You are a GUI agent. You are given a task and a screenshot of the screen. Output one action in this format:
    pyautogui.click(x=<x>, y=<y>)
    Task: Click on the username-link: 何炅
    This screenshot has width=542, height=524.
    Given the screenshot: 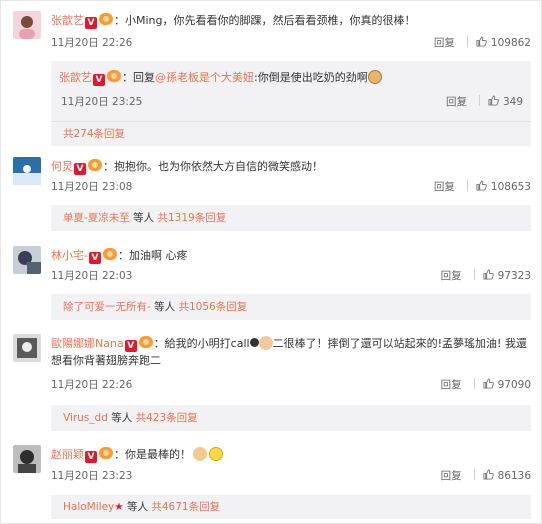 What is the action you would take?
    pyautogui.click(x=62, y=166)
    